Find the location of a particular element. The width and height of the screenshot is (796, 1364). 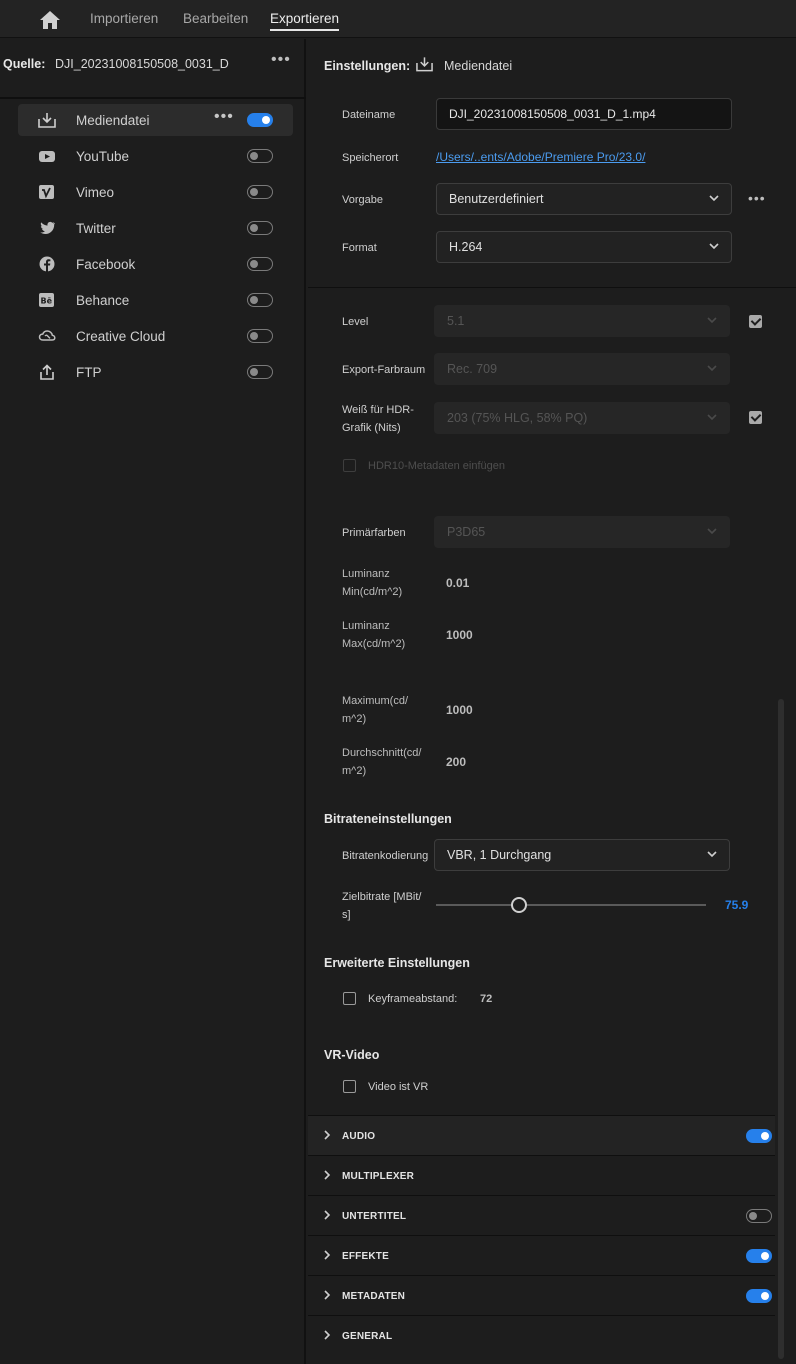

mediendatei-toggle is located at coordinates (260, 120).